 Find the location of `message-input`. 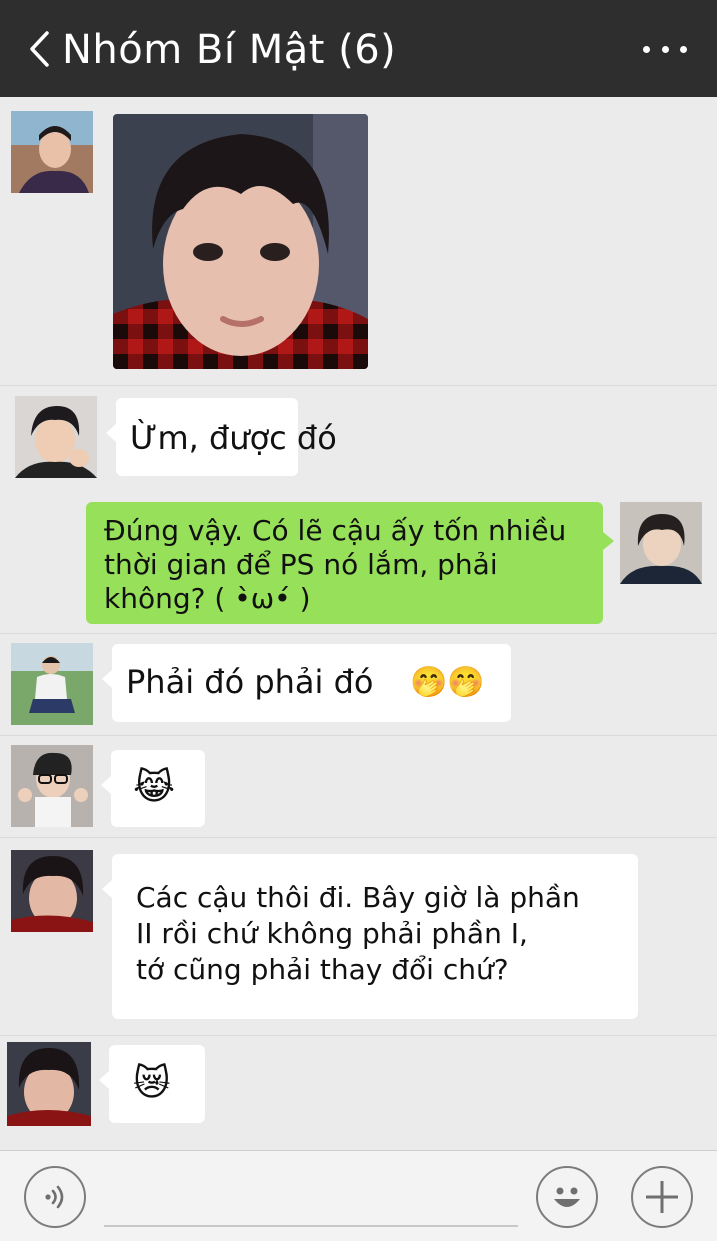

message-input is located at coordinates (311, 1226).